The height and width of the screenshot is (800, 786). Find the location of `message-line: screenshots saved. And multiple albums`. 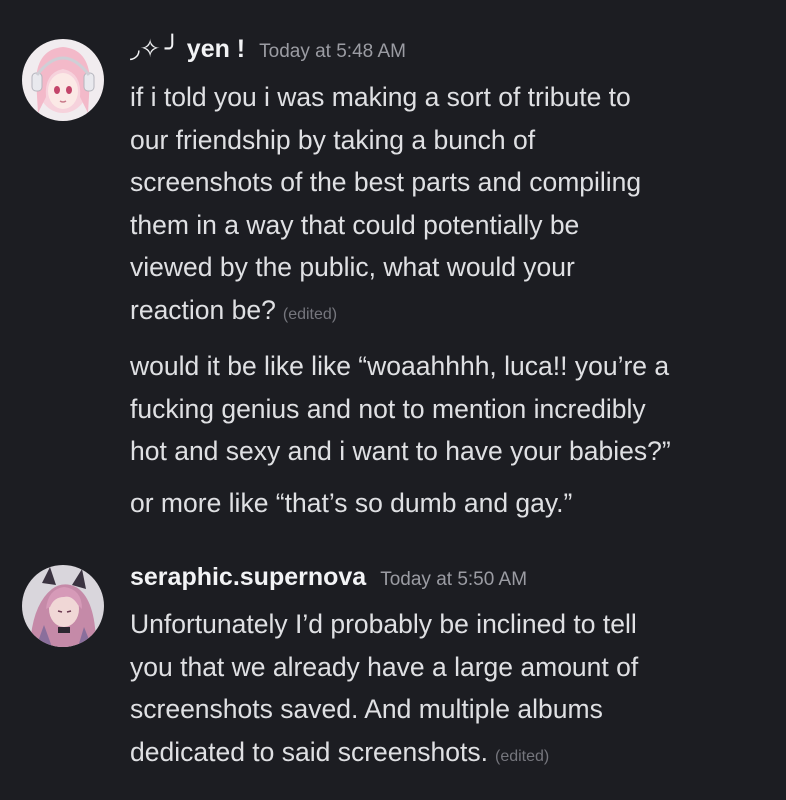

message-line: screenshots saved. And multiple albums is located at coordinates (366, 709).